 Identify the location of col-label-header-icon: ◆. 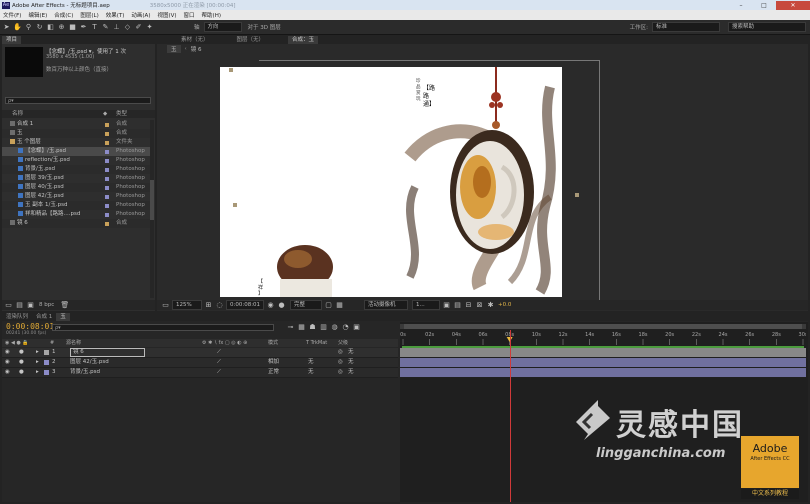
(105, 114).